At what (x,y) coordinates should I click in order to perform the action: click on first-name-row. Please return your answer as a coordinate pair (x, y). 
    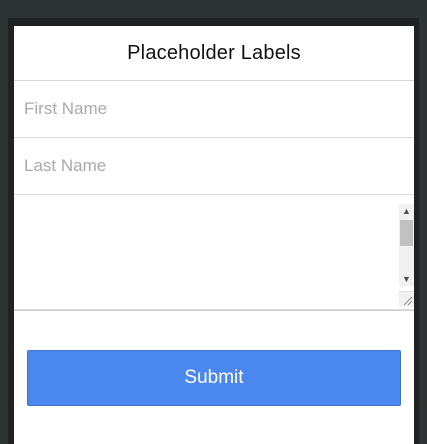
    Looking at the image, I should click on (214, 109).